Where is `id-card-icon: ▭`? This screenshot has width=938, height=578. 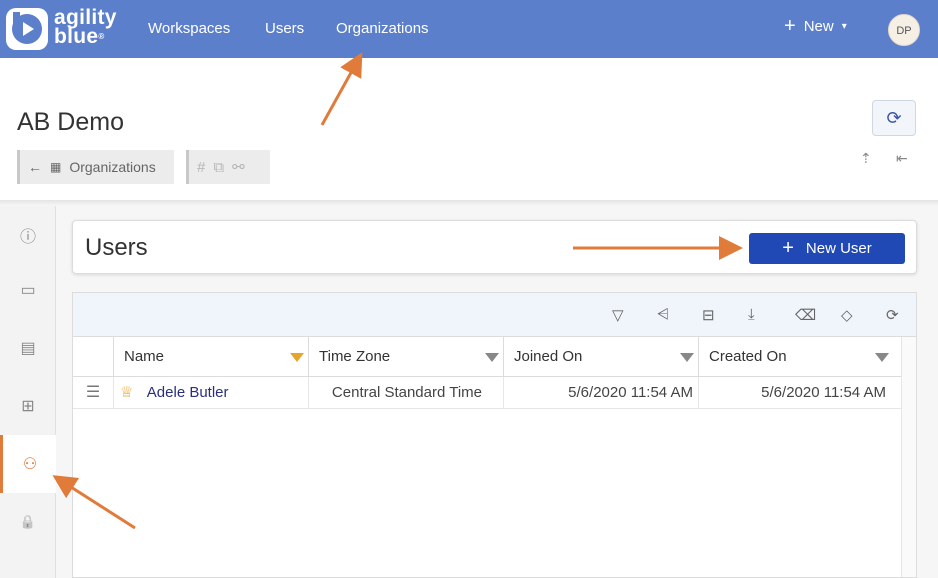 id-card-icon: ▭ is located at coordinates (28, 290).